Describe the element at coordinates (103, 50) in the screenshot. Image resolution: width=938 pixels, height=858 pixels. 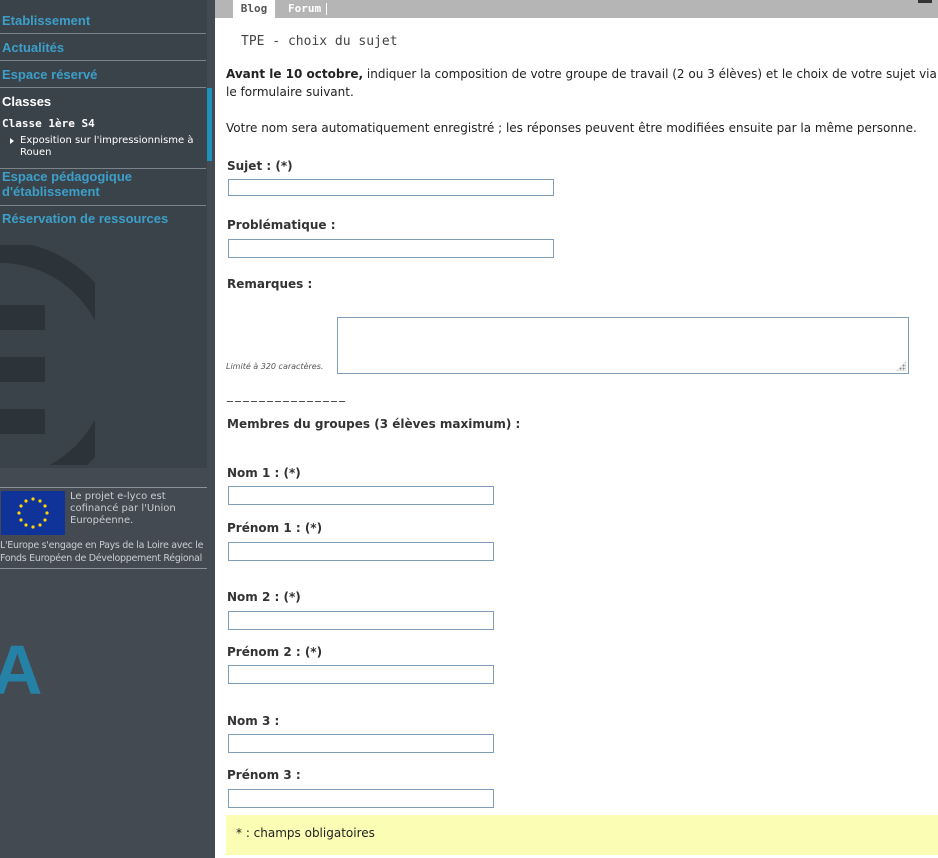
I see `sidebar-item-actualites: Actualités` at that location.